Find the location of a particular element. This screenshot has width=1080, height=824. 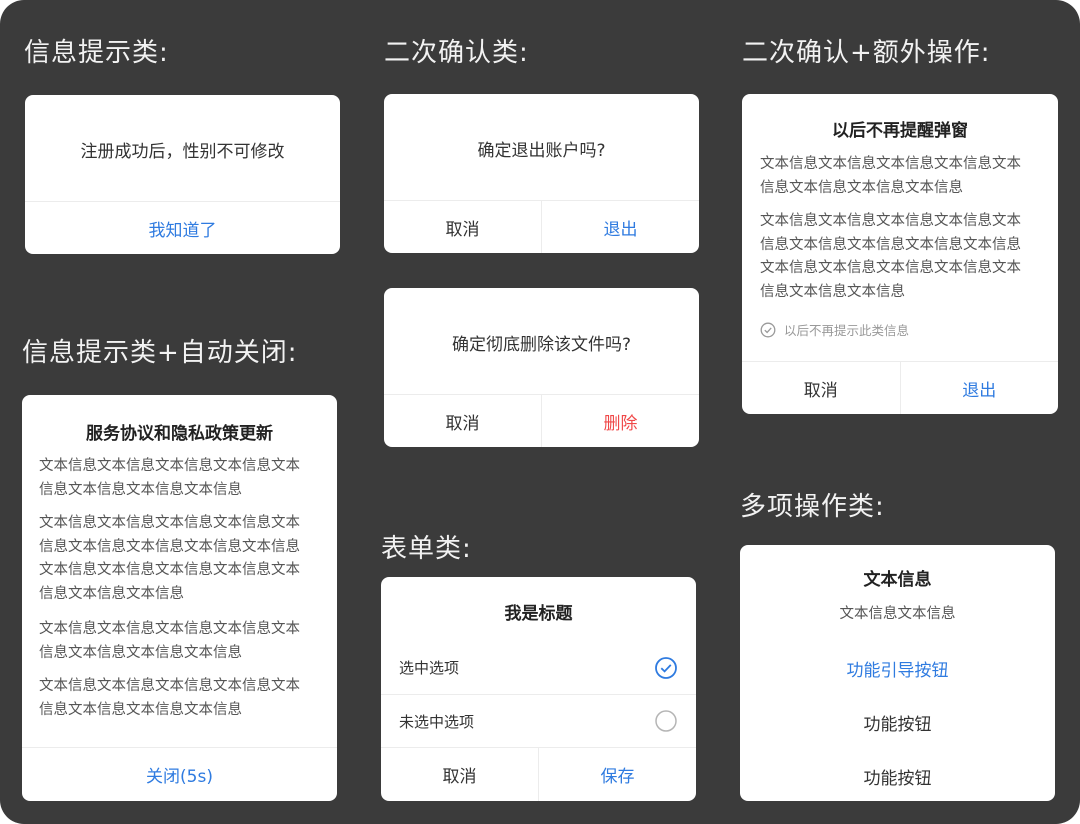

dialog-subtitle: 文本信息文本信息 is located at coordinates (897, 614).